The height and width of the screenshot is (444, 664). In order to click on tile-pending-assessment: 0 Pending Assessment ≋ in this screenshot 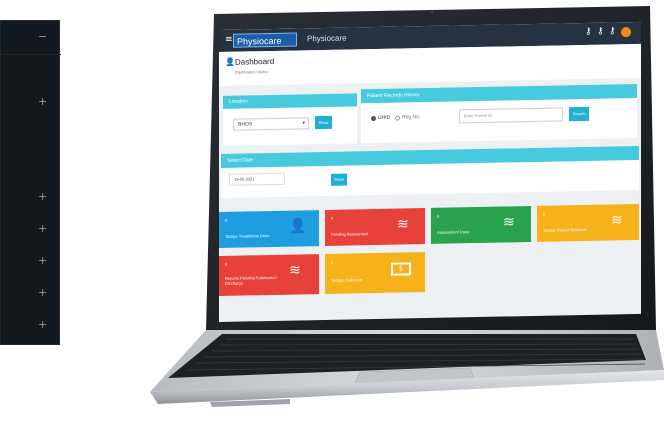, I will do `click(375, 227)`.